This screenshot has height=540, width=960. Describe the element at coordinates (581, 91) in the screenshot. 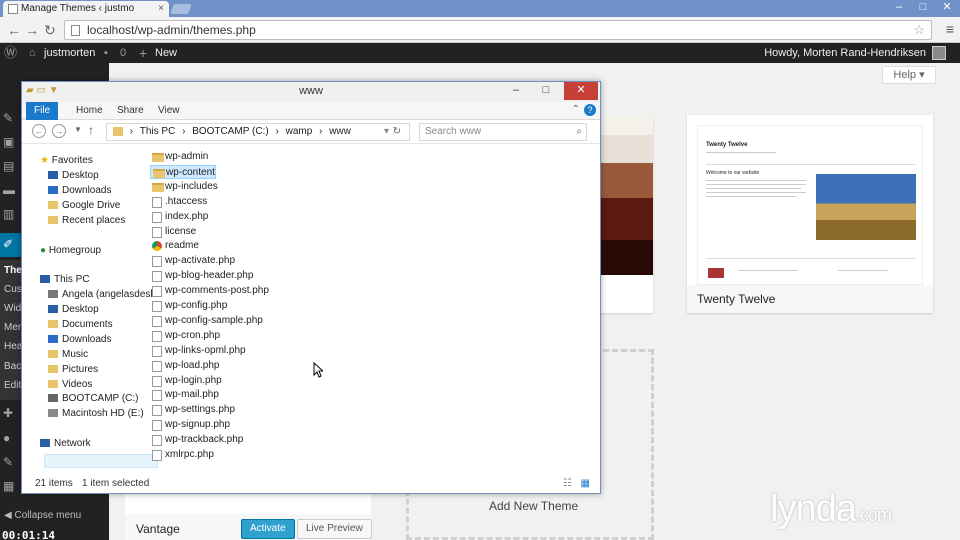

I see `close-button: ✕` at that location.